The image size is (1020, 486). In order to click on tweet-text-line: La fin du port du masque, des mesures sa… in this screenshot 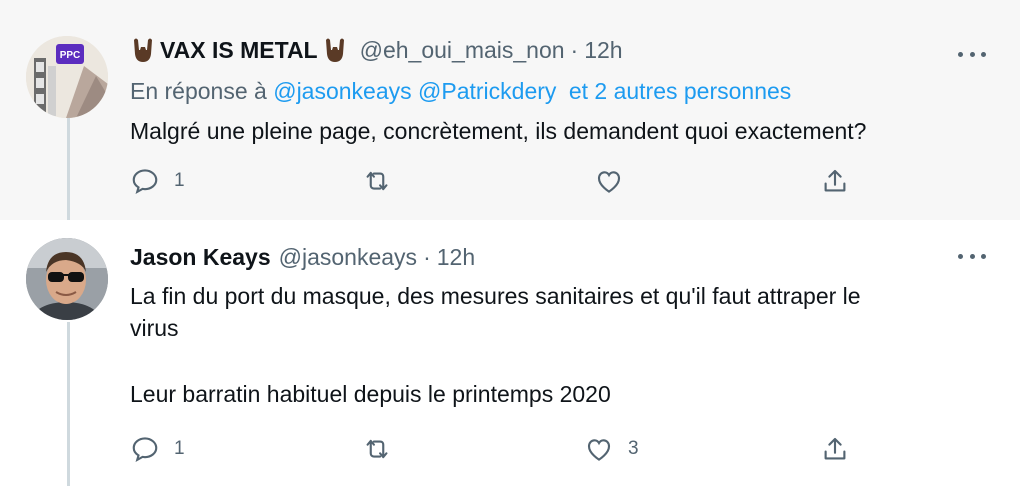, I will do `click(495, 296)`.